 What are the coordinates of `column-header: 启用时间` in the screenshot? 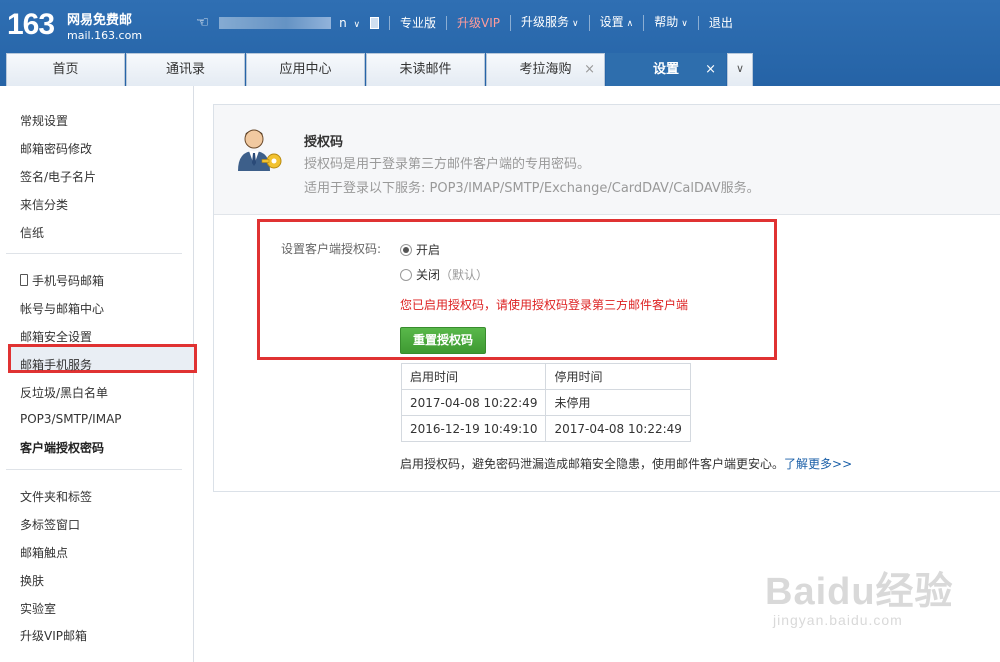 It's located at (473, 376).